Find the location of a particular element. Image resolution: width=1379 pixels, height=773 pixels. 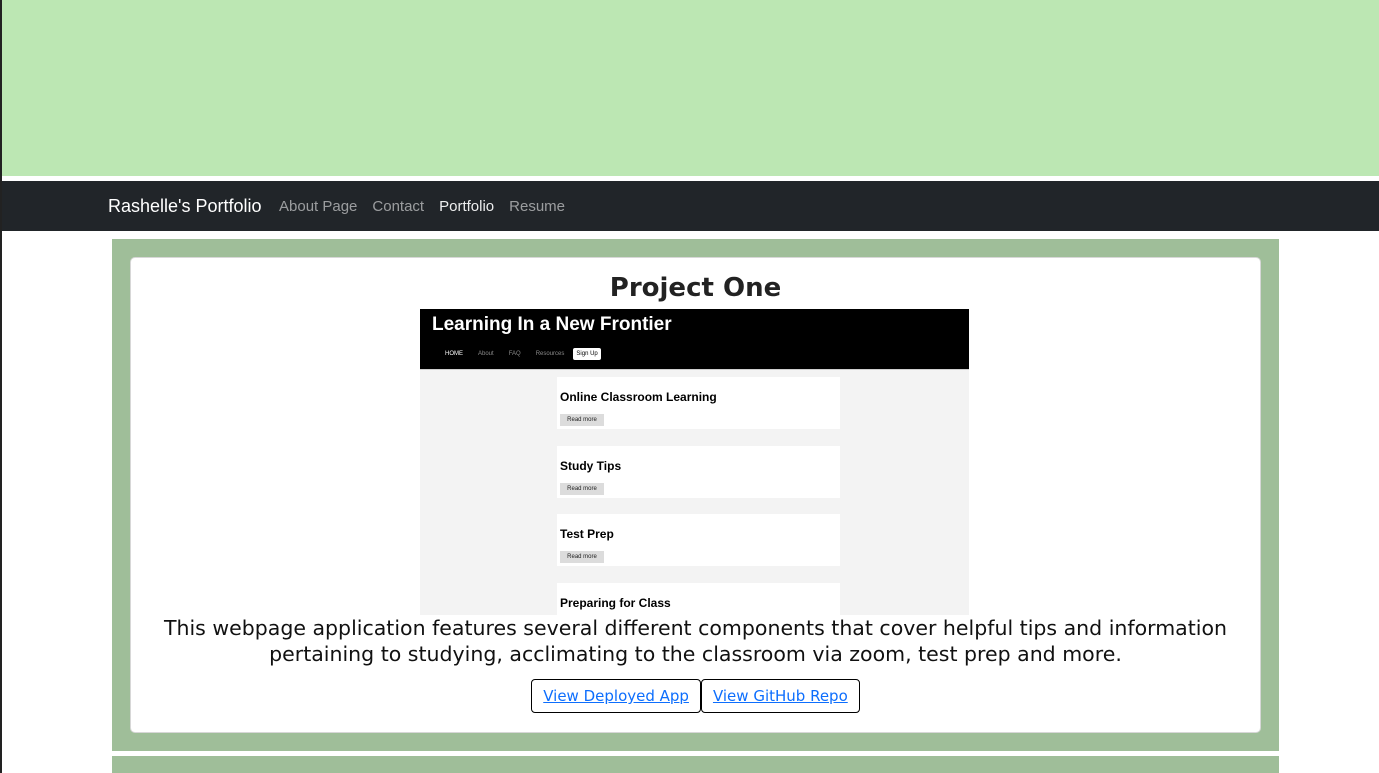

nav-links: About Page Contact Portfolio Resume is located at coordinates (426, 206).